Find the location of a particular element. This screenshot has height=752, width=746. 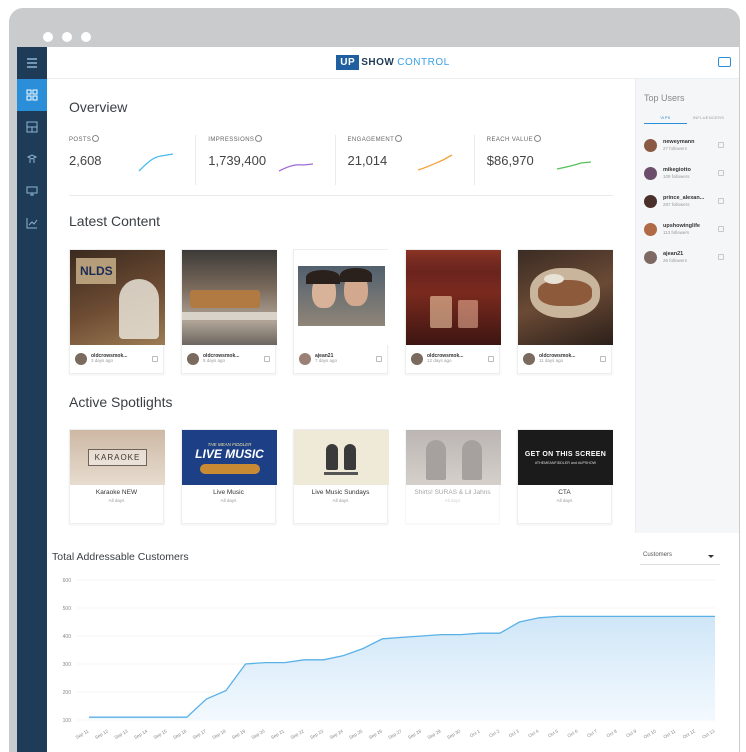

twitter-icon is located at coordinates (721, 145).